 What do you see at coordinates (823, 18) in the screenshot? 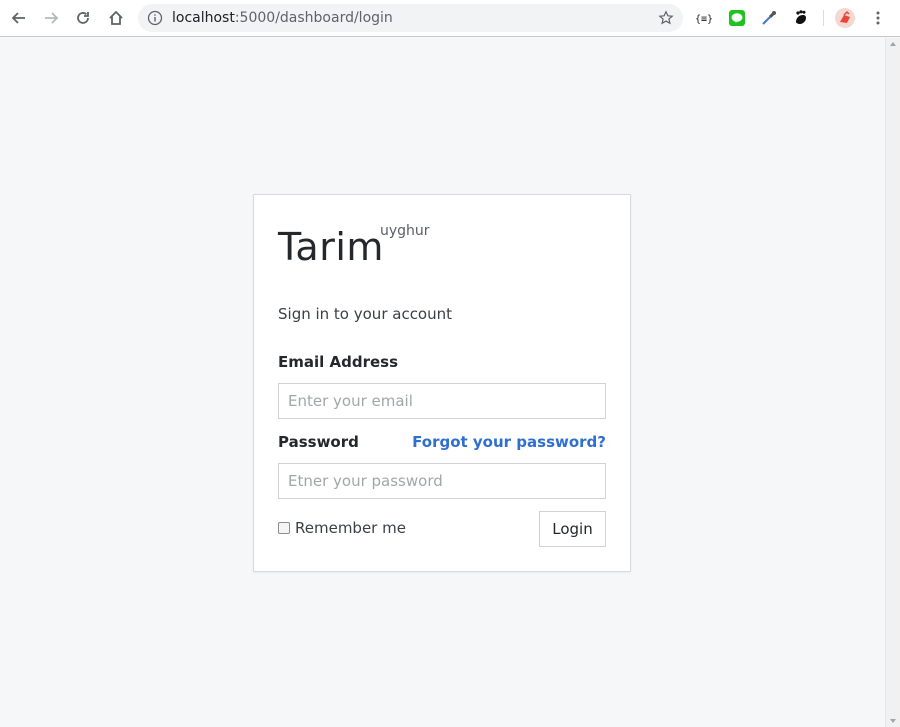
I see `toolbar-separator` at bounding box center [823, 18].